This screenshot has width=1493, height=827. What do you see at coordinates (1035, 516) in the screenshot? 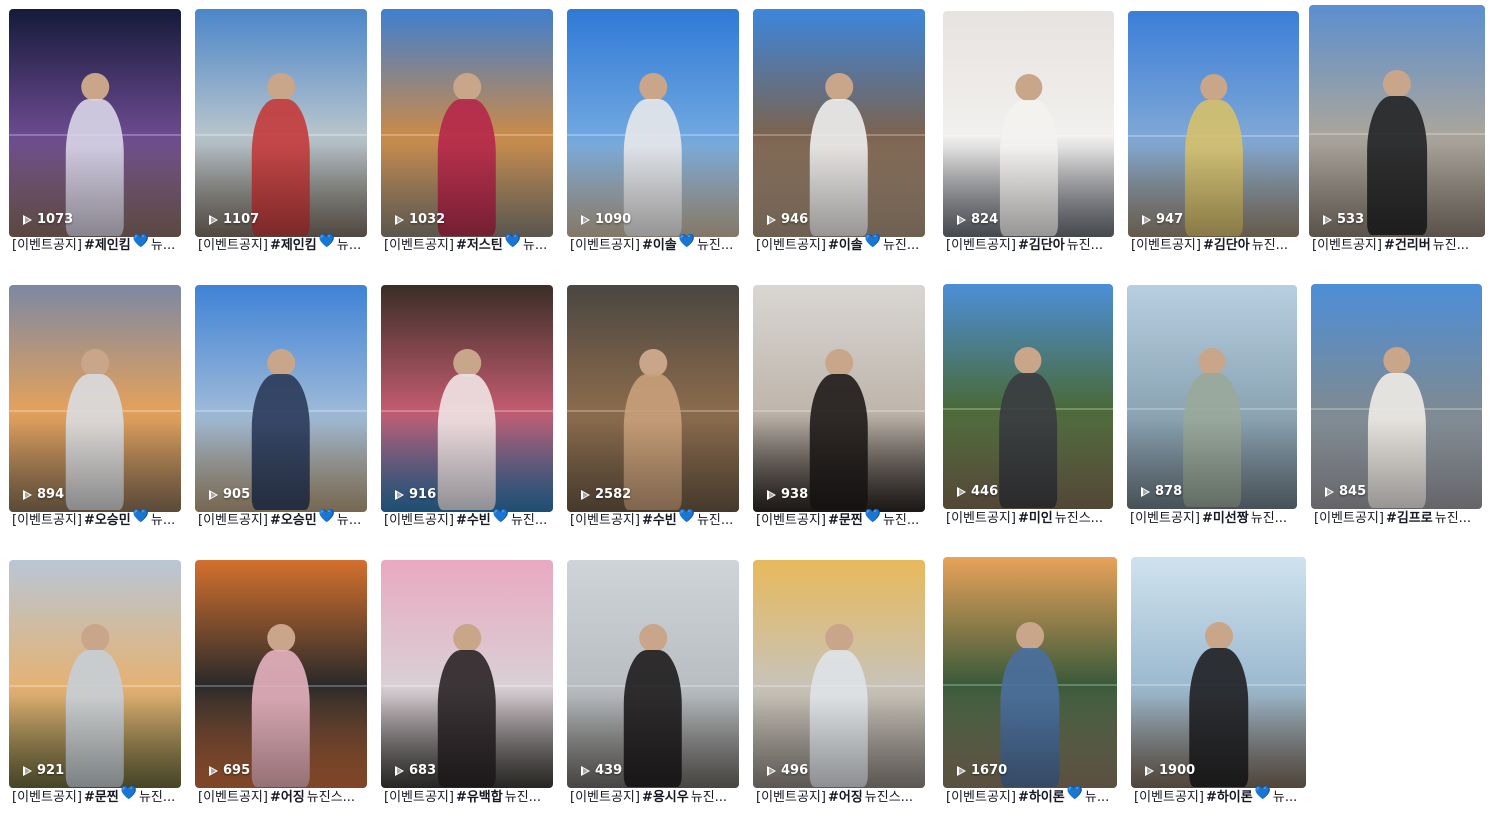
I see `caption-hashtag: #미인` at bounding box center [1035, 516].